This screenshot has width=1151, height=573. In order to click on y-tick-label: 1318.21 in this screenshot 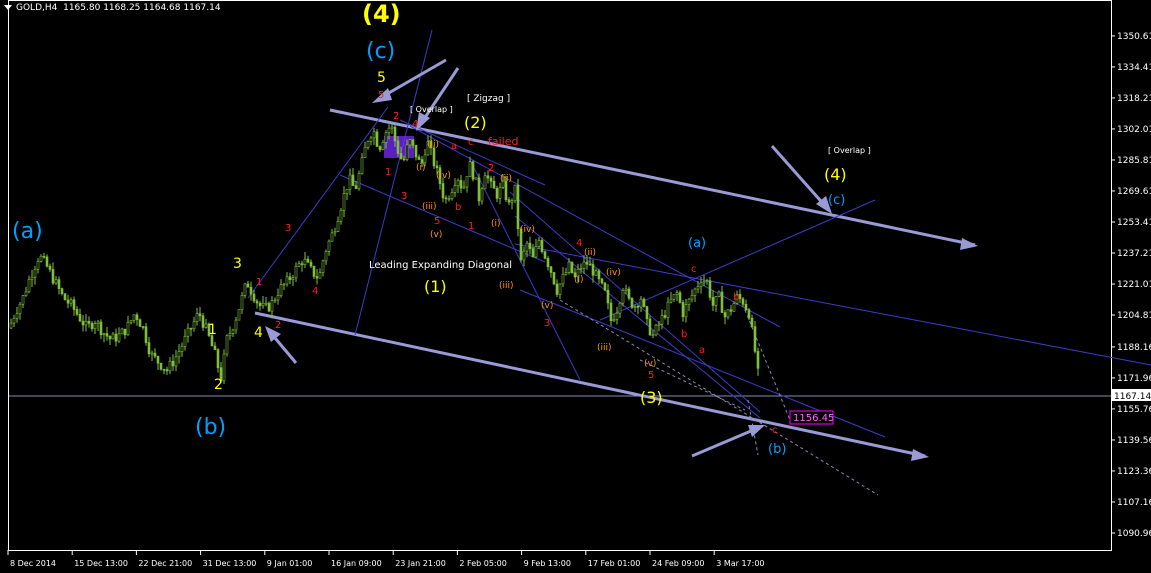, I will do `click(1134, 99)`.